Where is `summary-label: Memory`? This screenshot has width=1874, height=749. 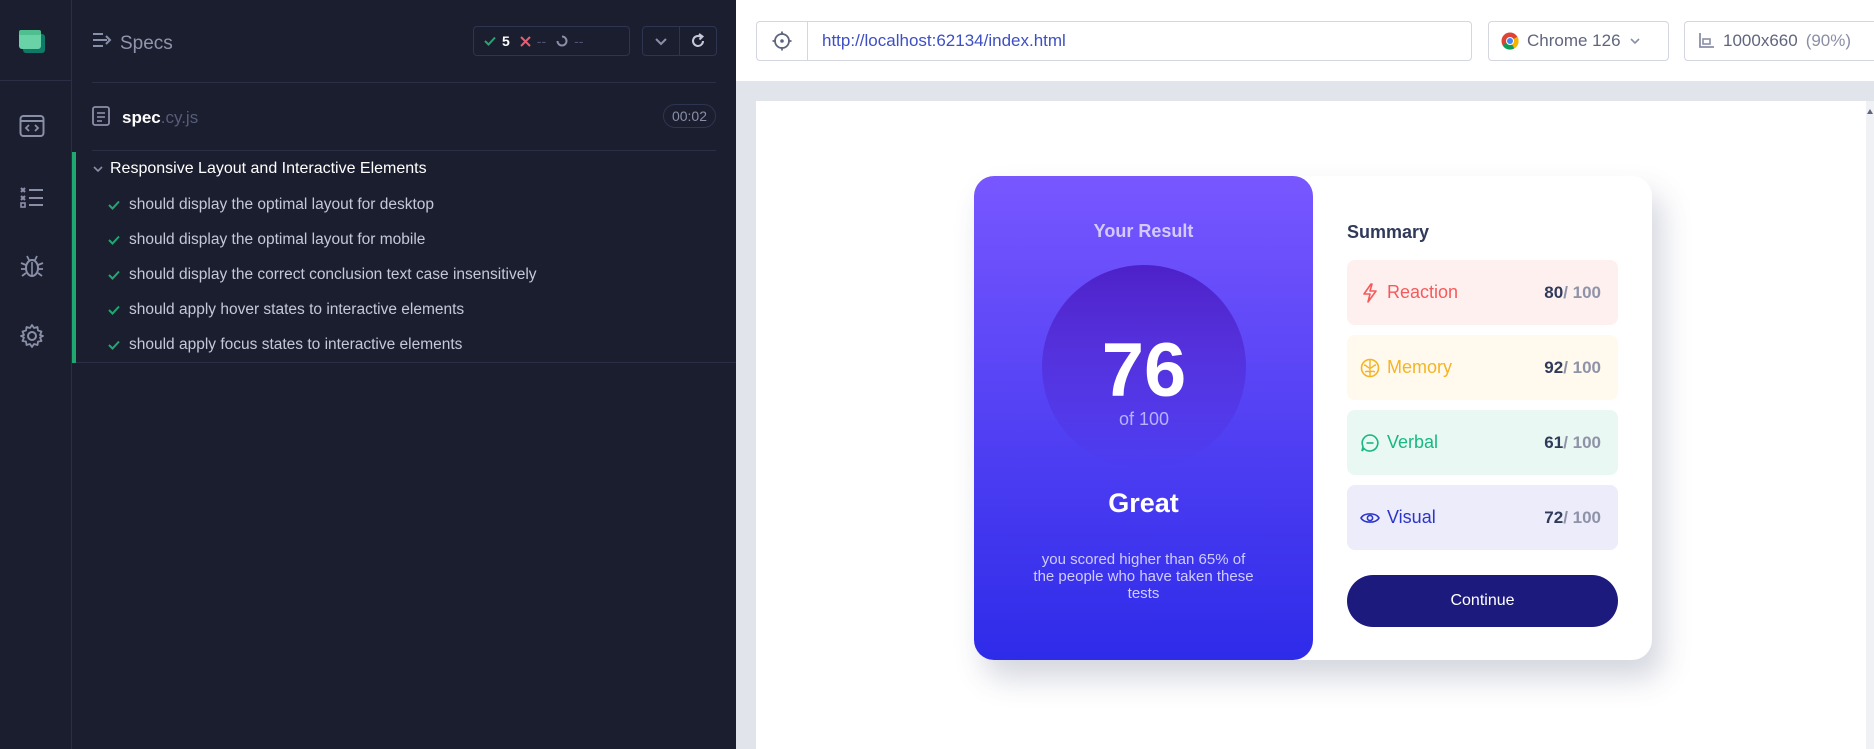 summary-label: Memory is located at coordinates (1420, 367).